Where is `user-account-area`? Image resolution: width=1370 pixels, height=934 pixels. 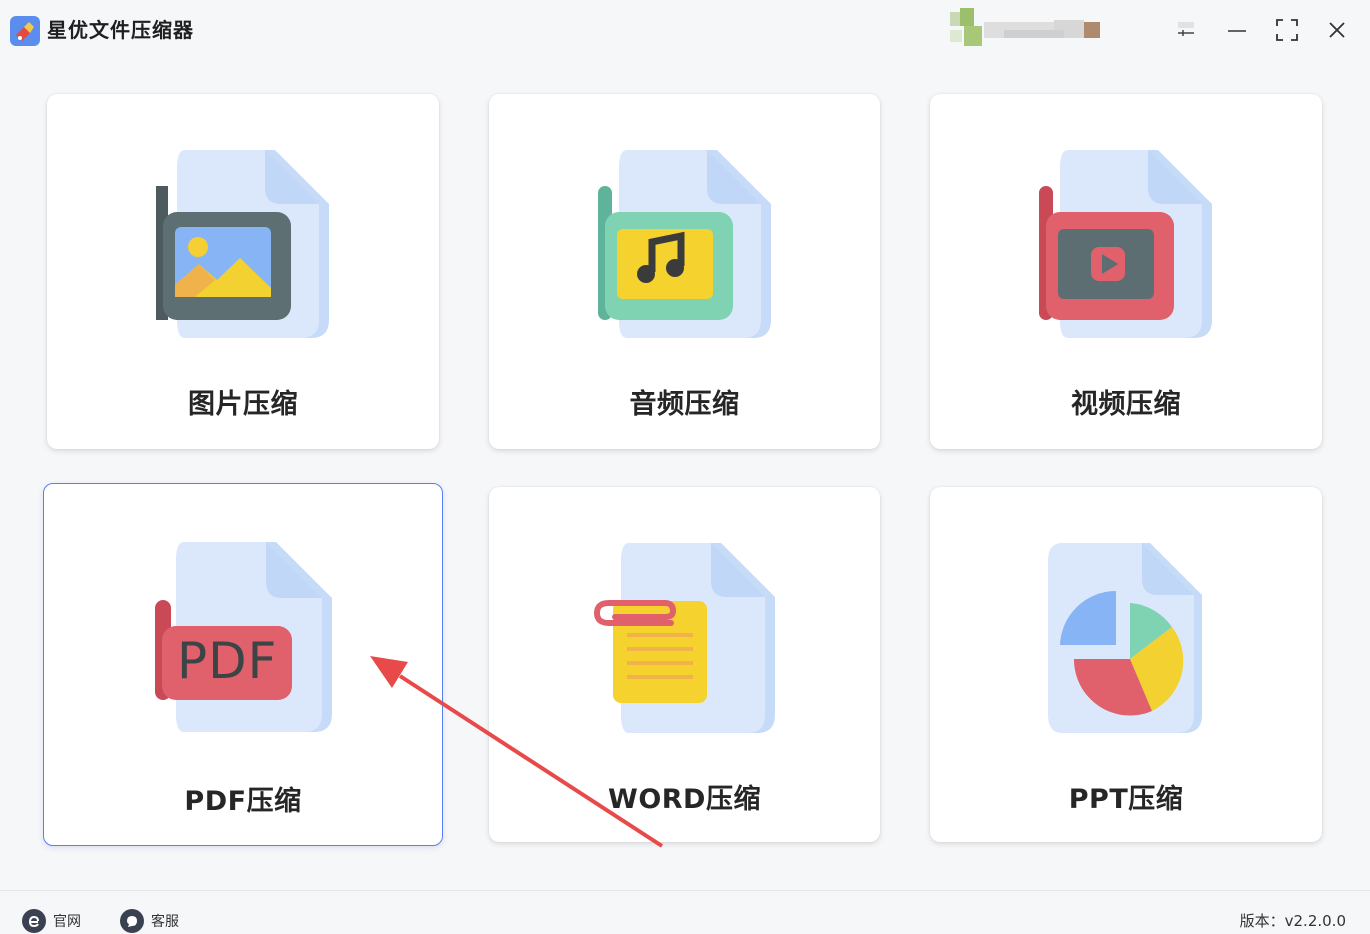
user-account-area is located at coordinates (1050, 29).